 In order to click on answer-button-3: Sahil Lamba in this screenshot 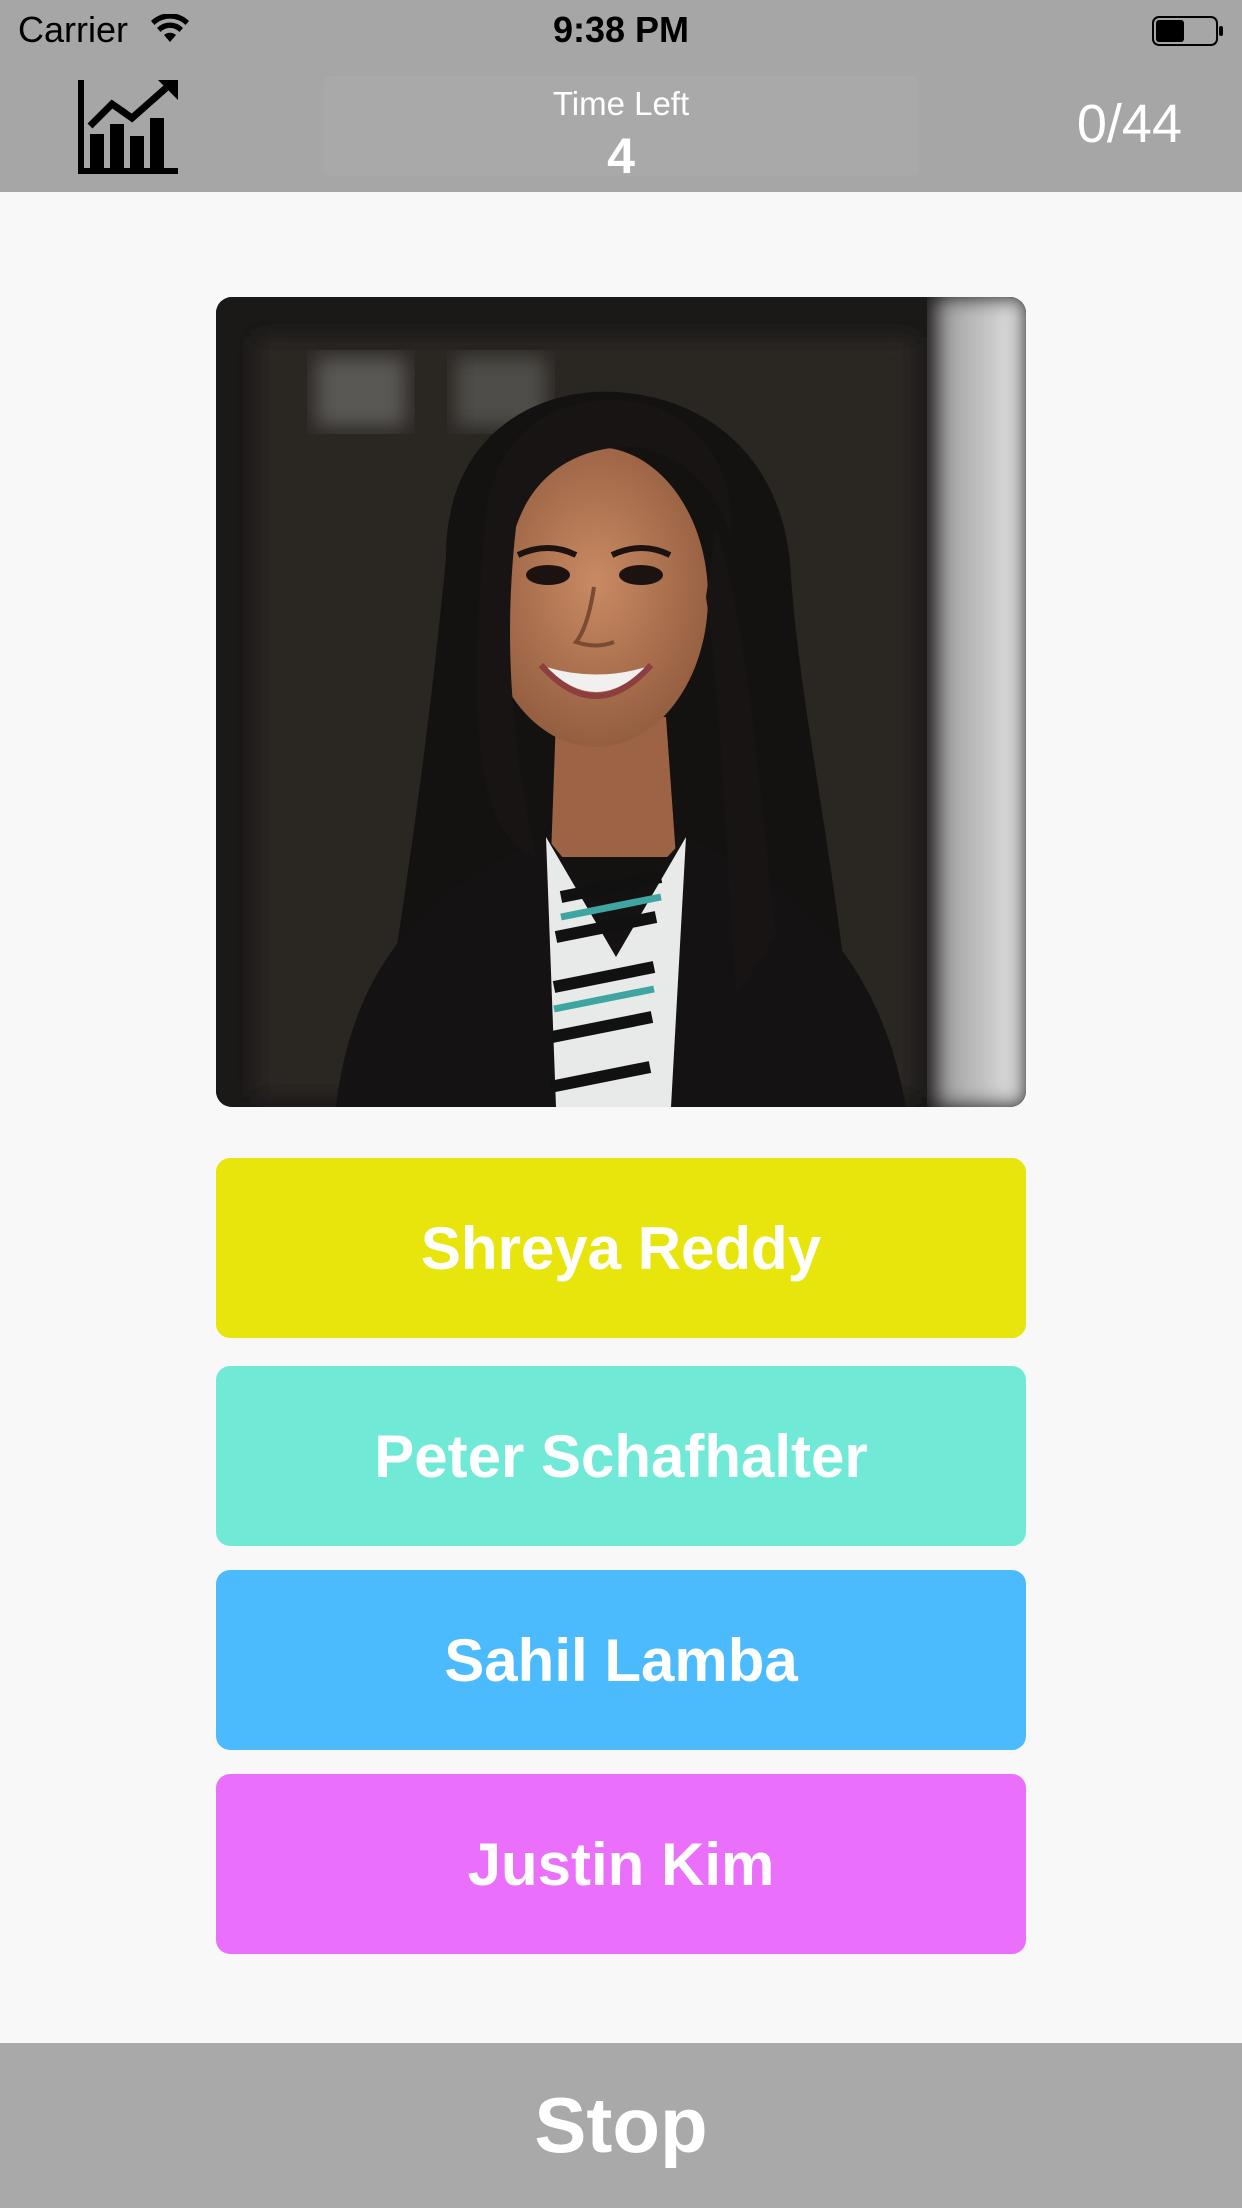, I will do `click(621, 1660)`.